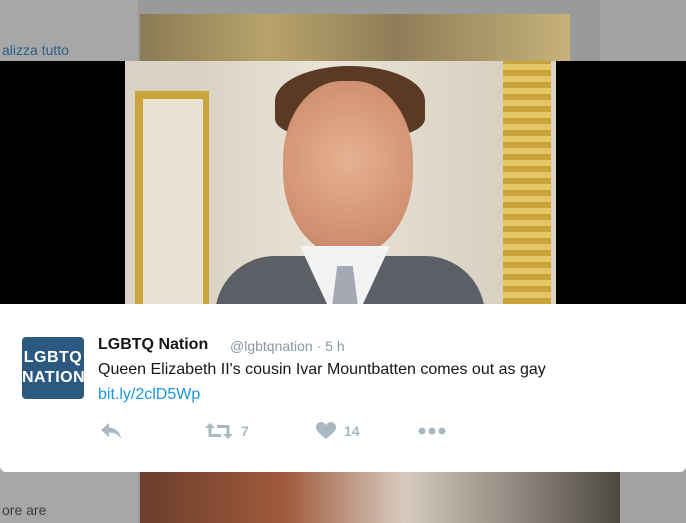 Image resolution: width=686 pixels, height=523 pixels. What do you see at coordinates (53, 357) in the screenshot?
I see `avatar-line-1: LGBTQ` at bounding box center [53, 357].